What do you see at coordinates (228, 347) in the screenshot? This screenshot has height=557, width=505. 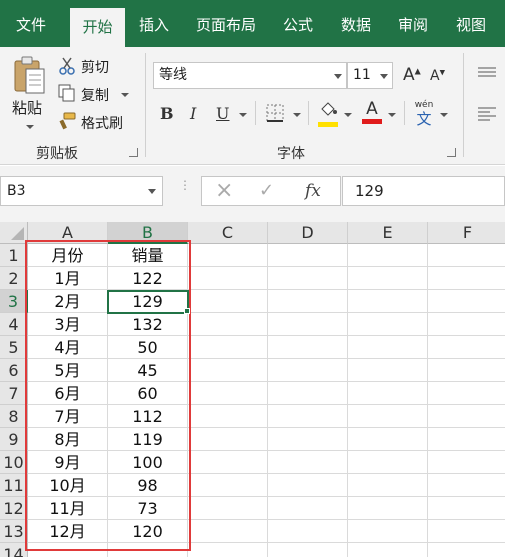 I see `cell-c5` at bounding box center [228, 347].